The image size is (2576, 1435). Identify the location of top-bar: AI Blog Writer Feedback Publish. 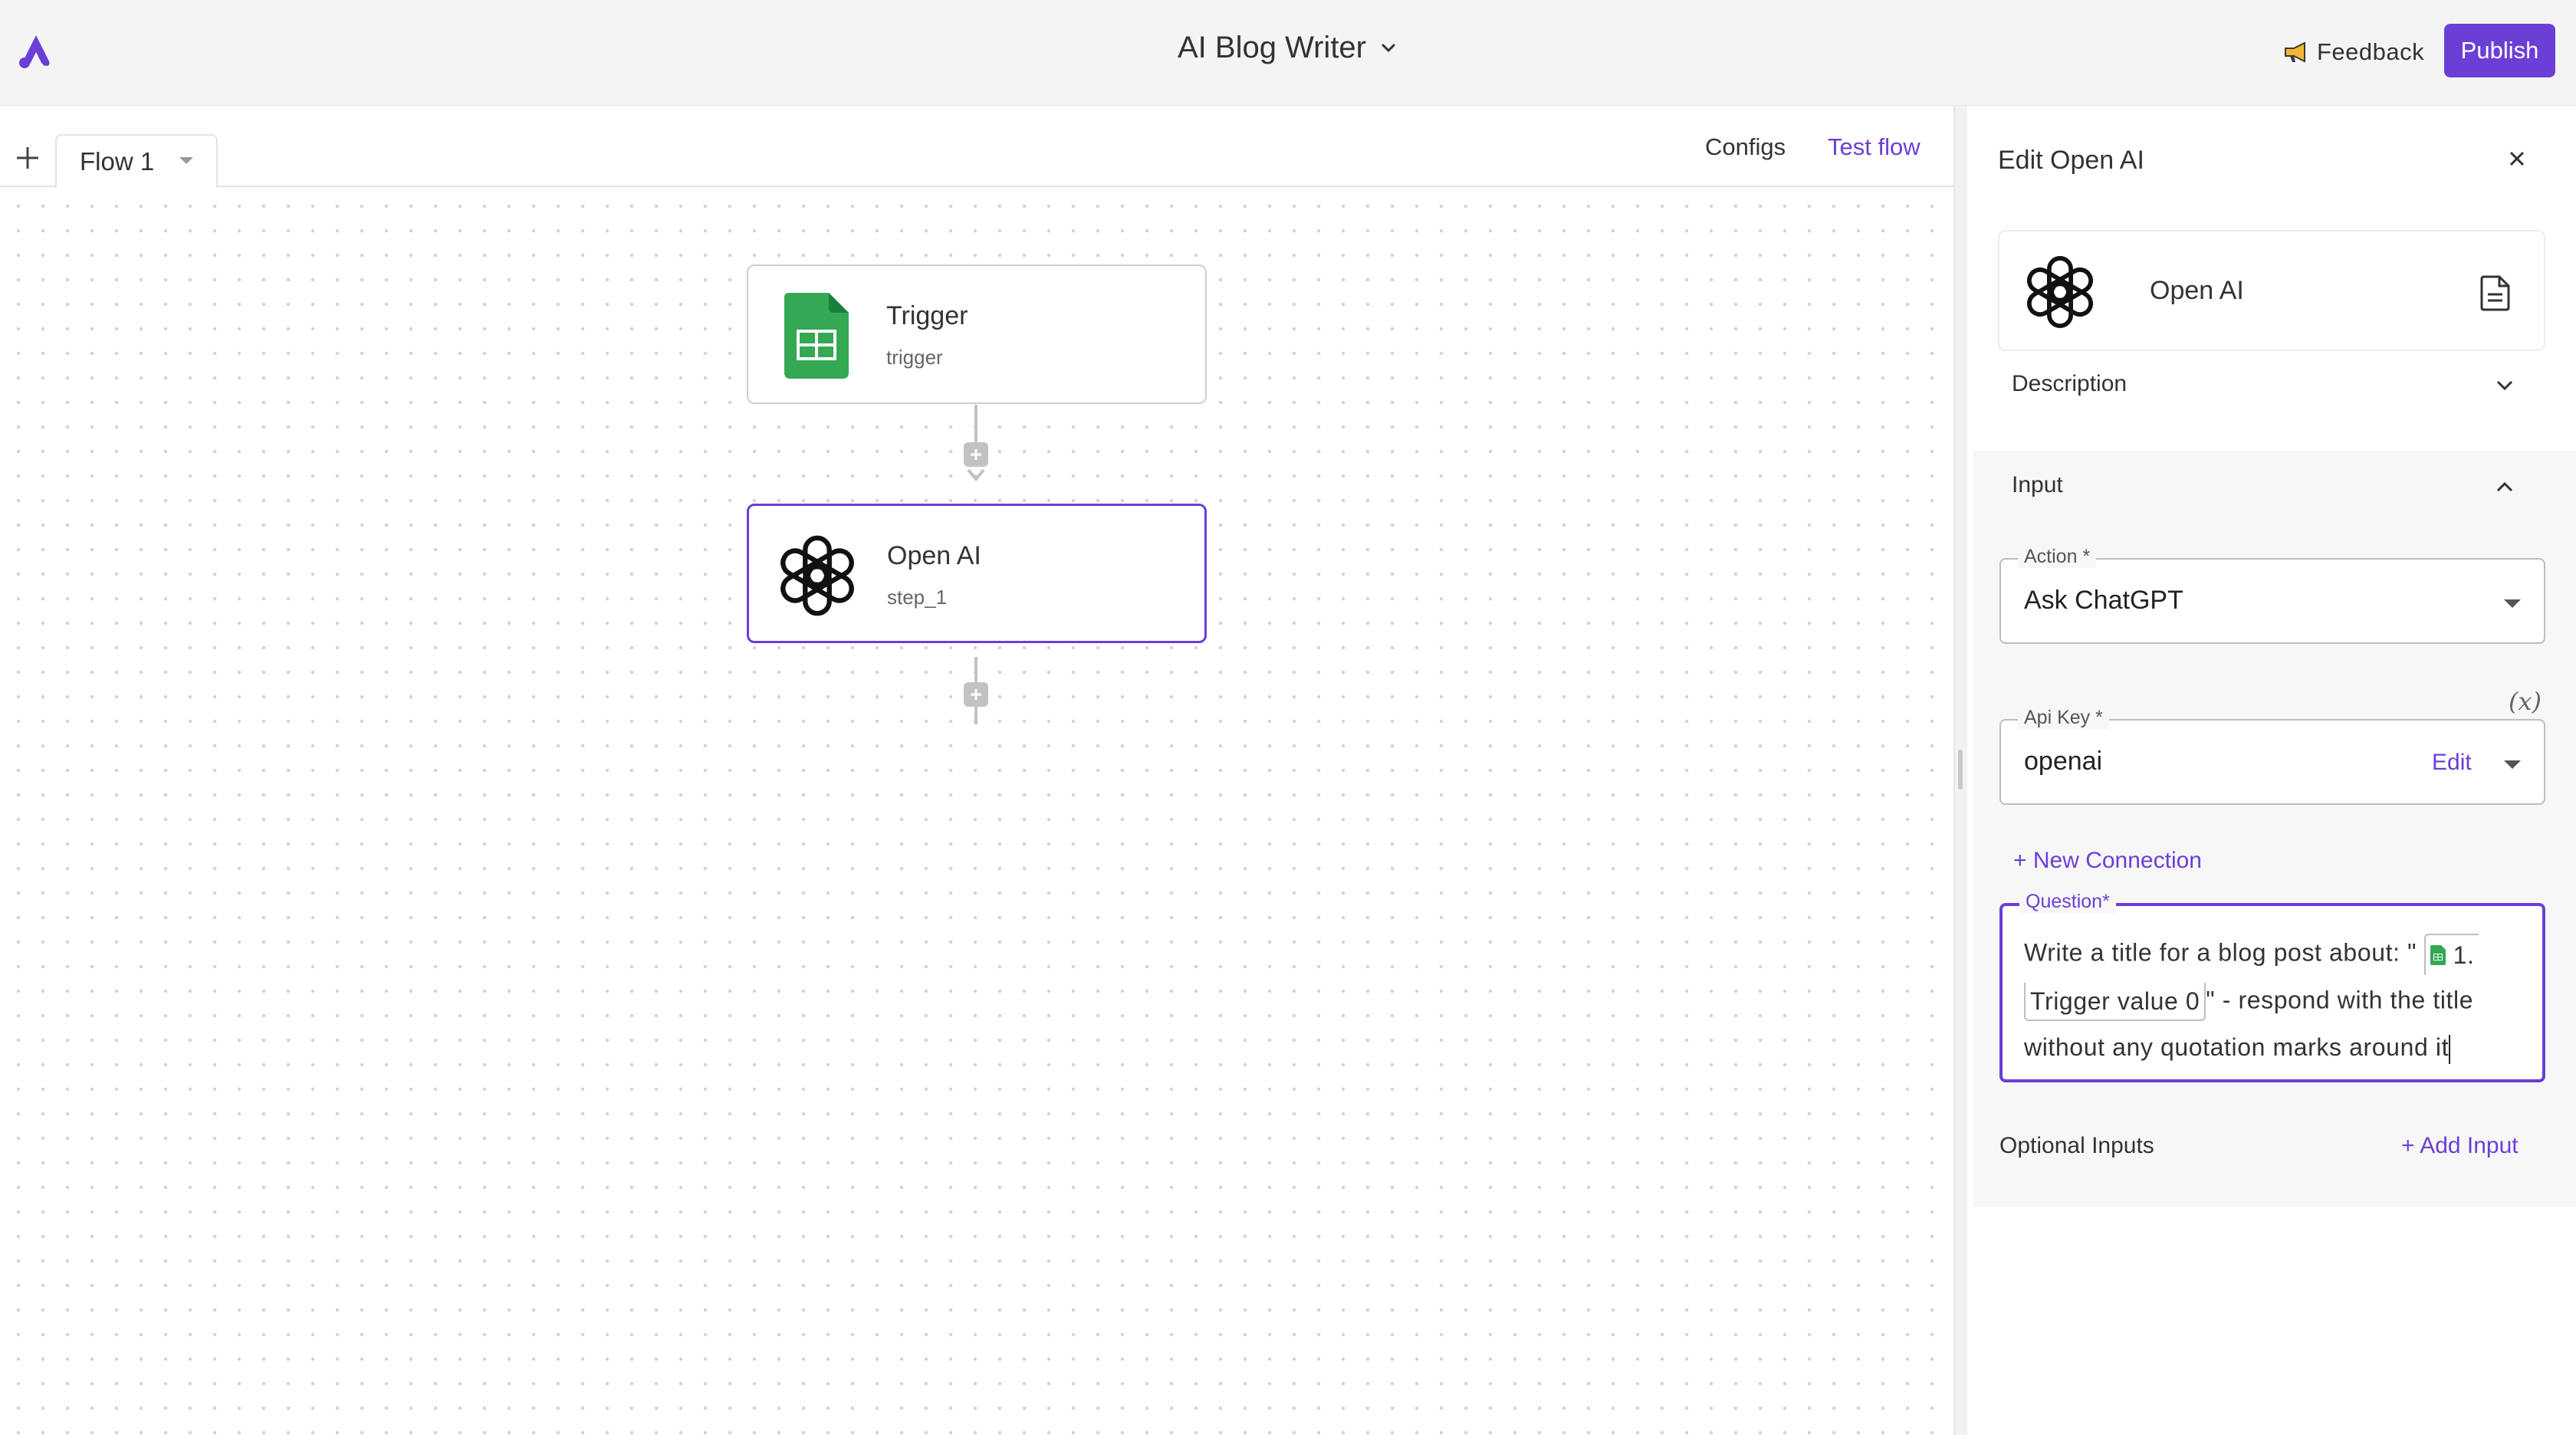
(1288, 53).